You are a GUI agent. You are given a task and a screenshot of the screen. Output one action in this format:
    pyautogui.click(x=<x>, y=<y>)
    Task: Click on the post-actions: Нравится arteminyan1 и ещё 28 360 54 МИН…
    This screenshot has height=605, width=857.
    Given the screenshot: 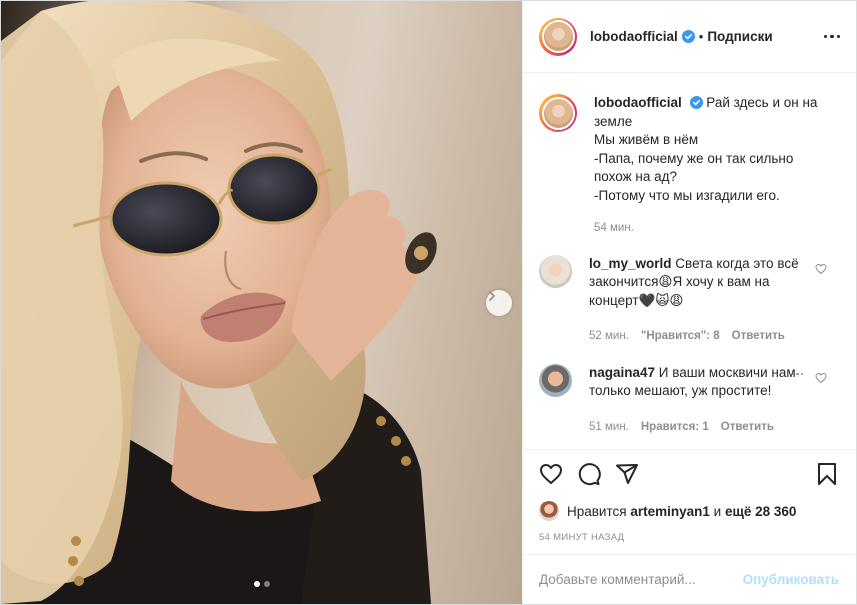 What is the action you would take?
    pyautogui.click(x=689, y=505)
    